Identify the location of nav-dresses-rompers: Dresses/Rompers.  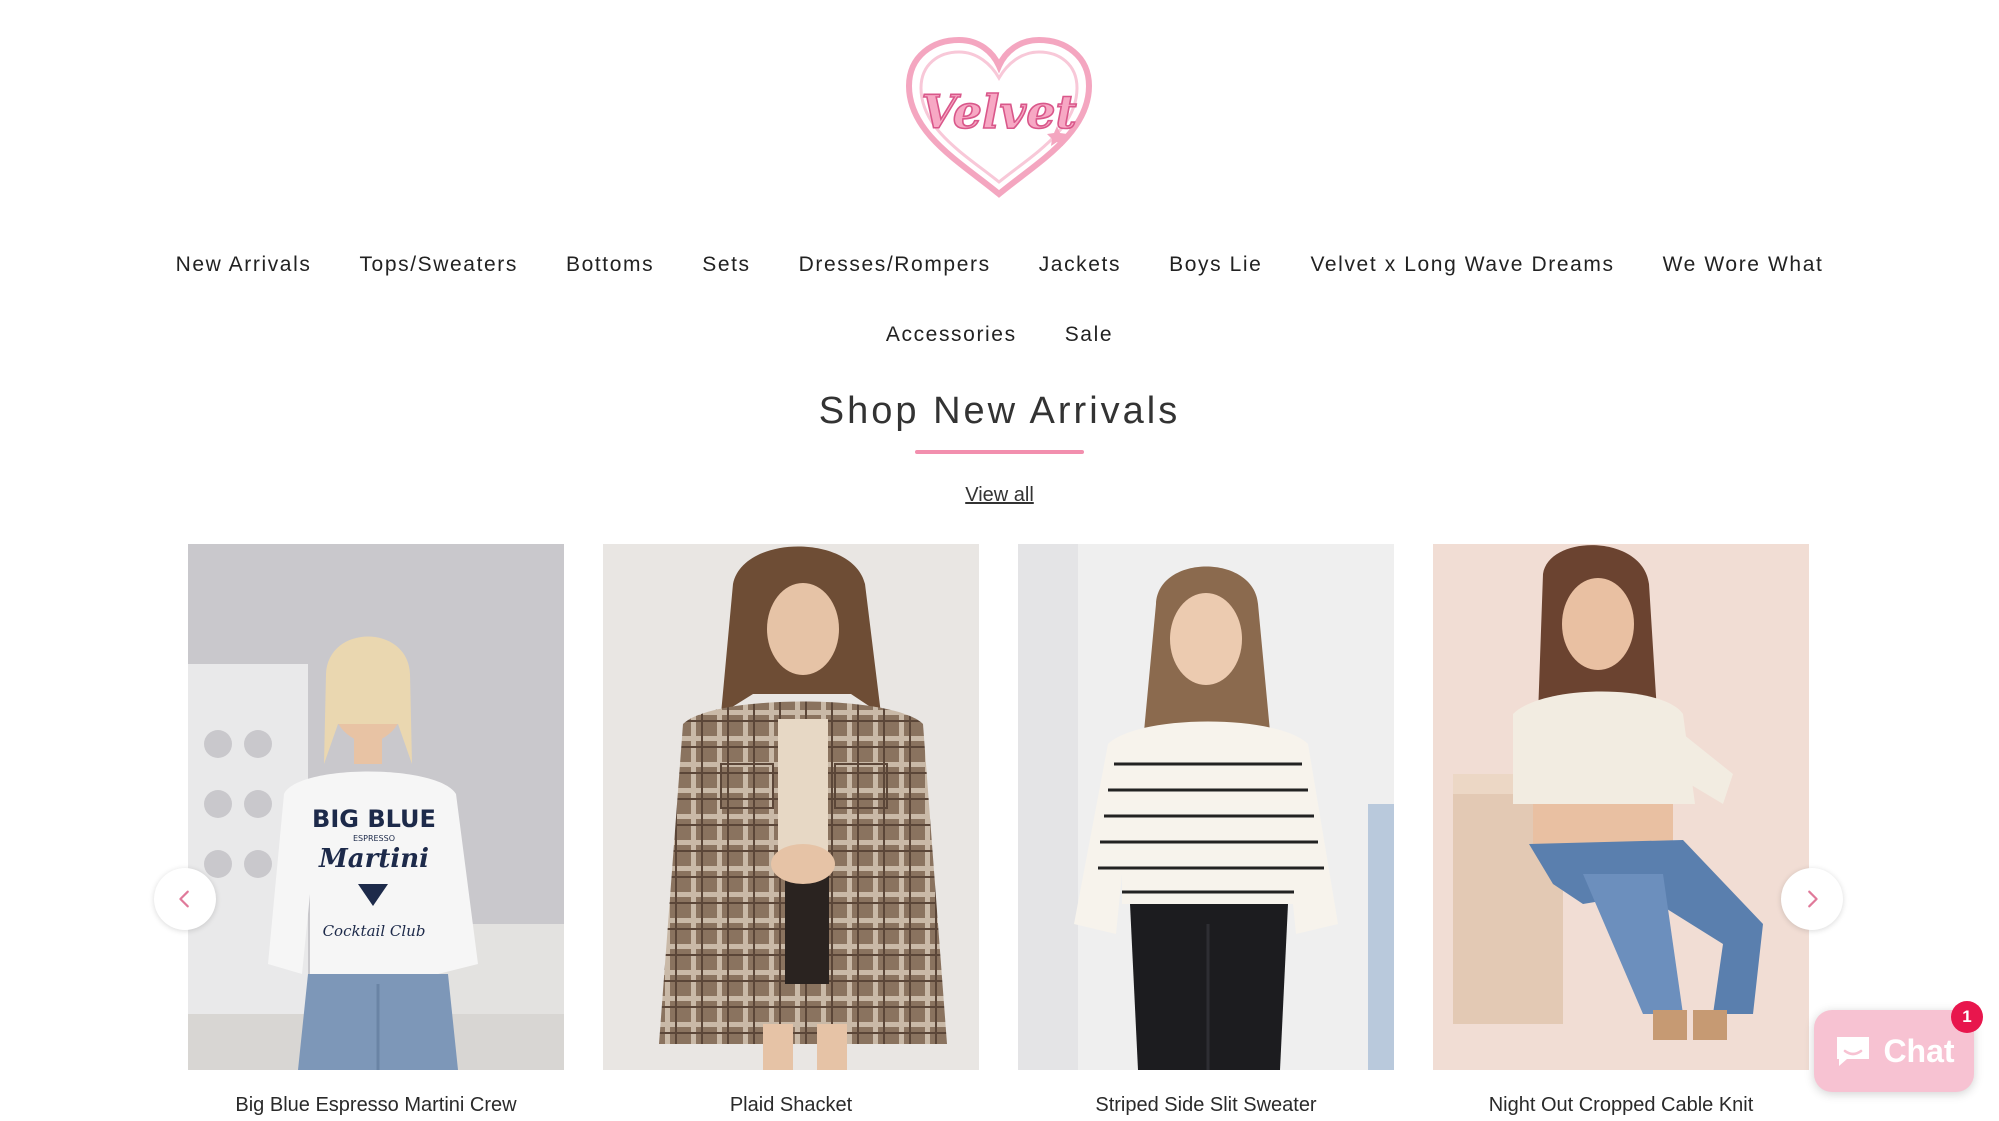
(895, 265).